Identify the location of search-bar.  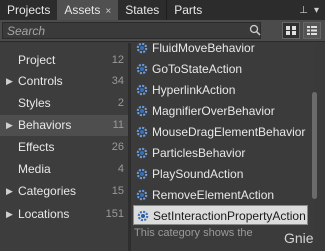
(162, 31).